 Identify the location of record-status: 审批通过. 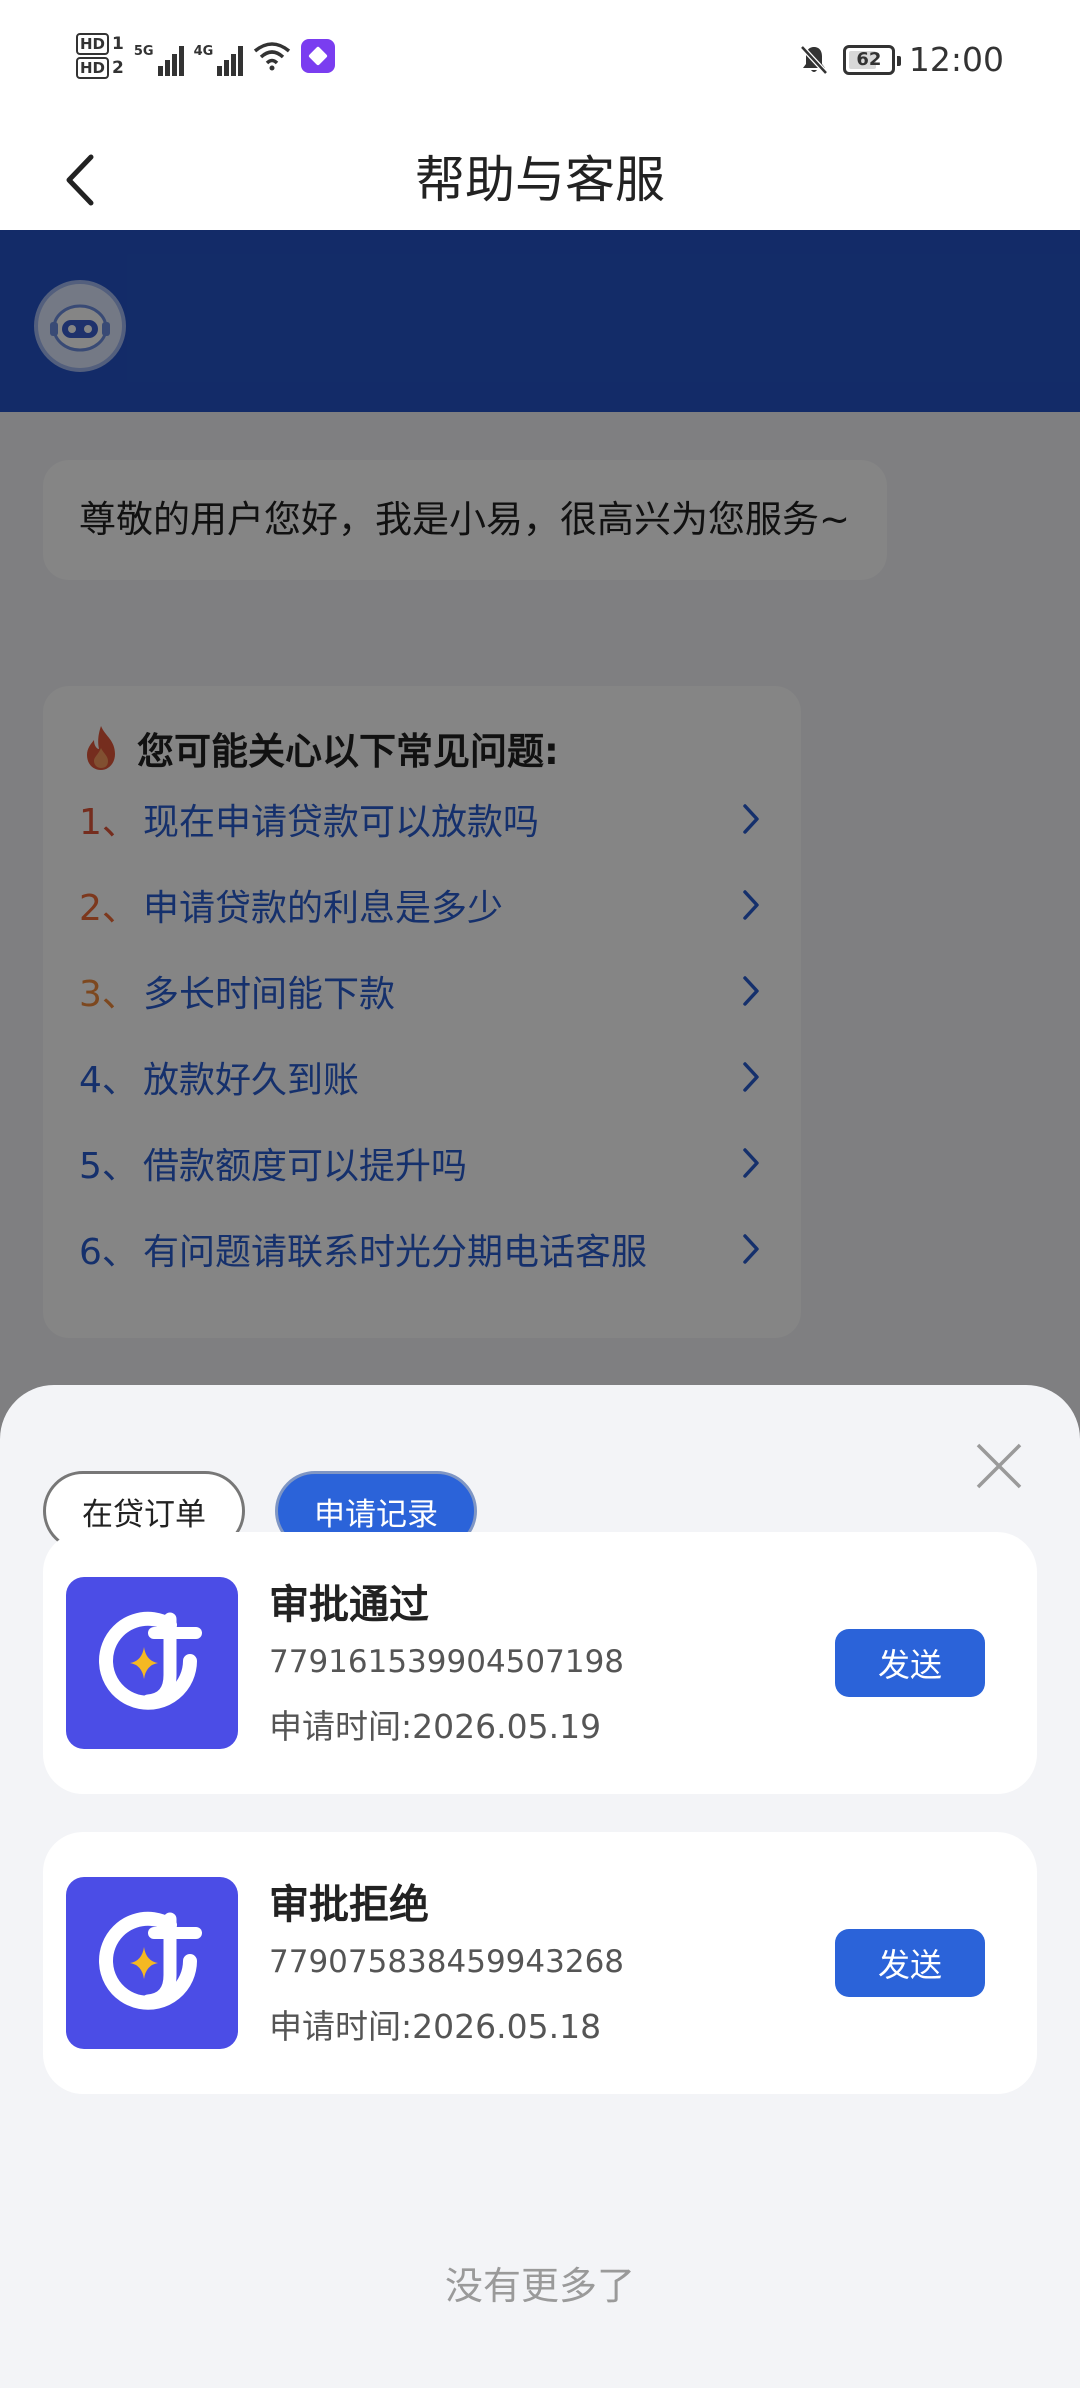
(349, 1605).